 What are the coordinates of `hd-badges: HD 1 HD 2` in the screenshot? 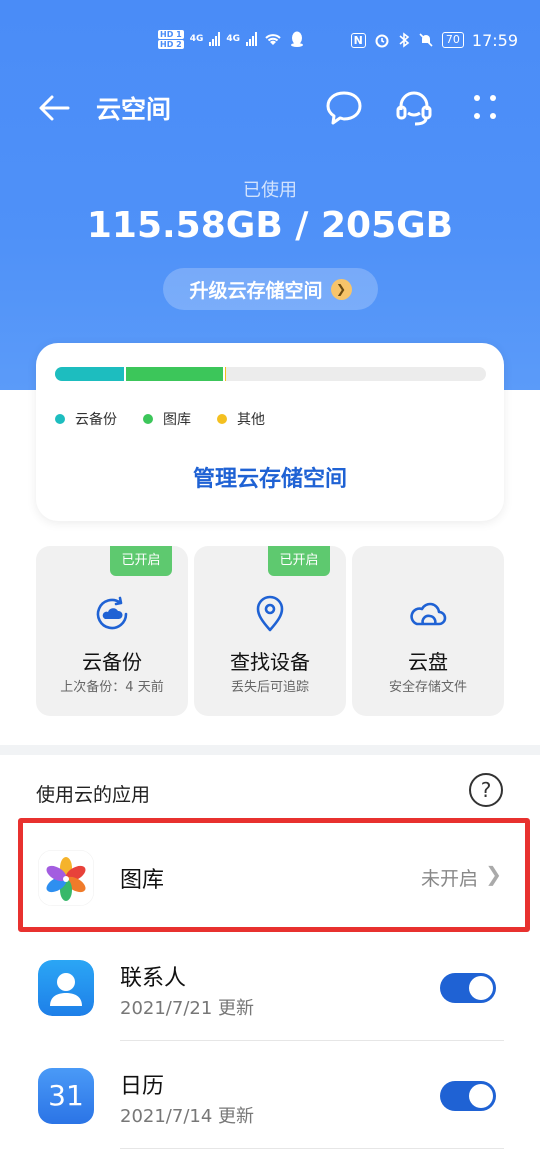 It's located at (171, 39).